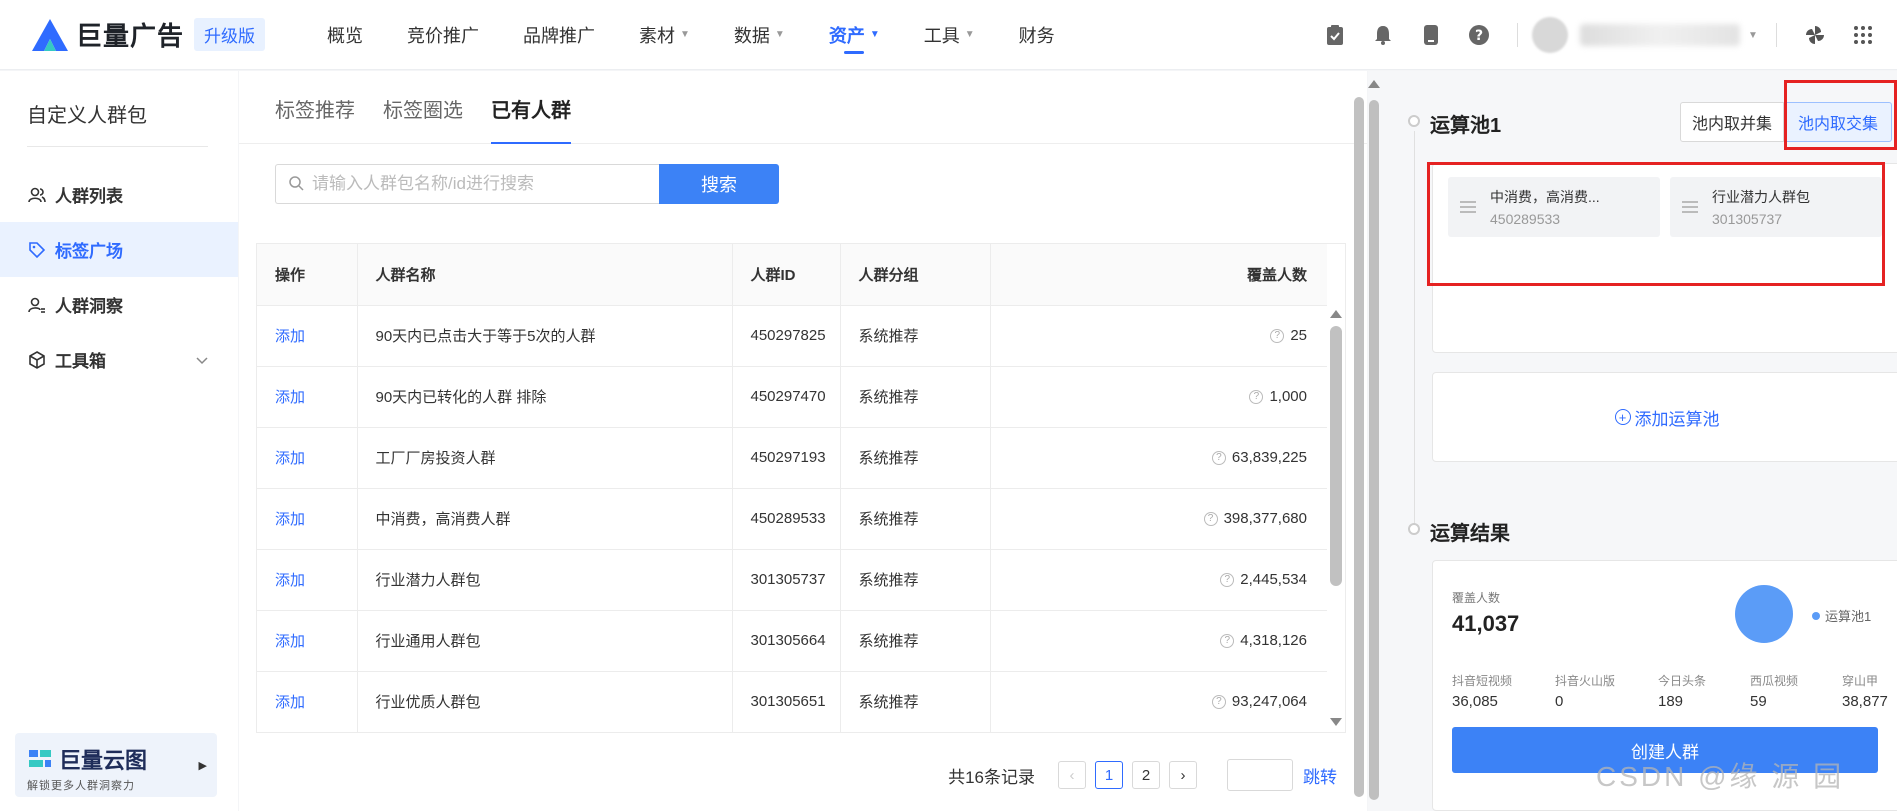  Describe the element at coordinates (545, 580) in the screenshot. I see `crowd-name: 行业潜力人群包` at that location.